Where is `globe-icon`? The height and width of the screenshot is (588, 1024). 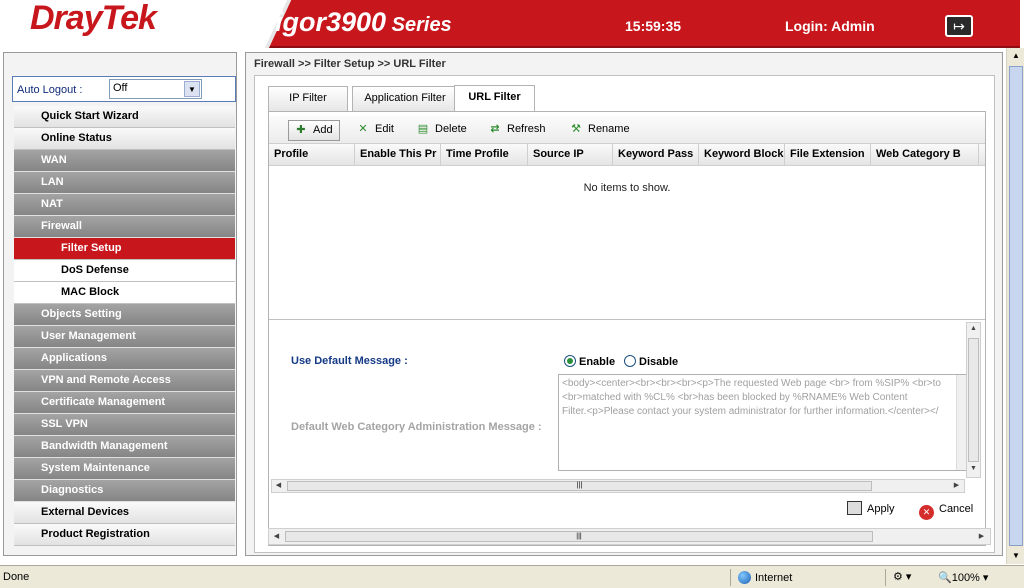 globe-icon is located at coordinates (744, 577).